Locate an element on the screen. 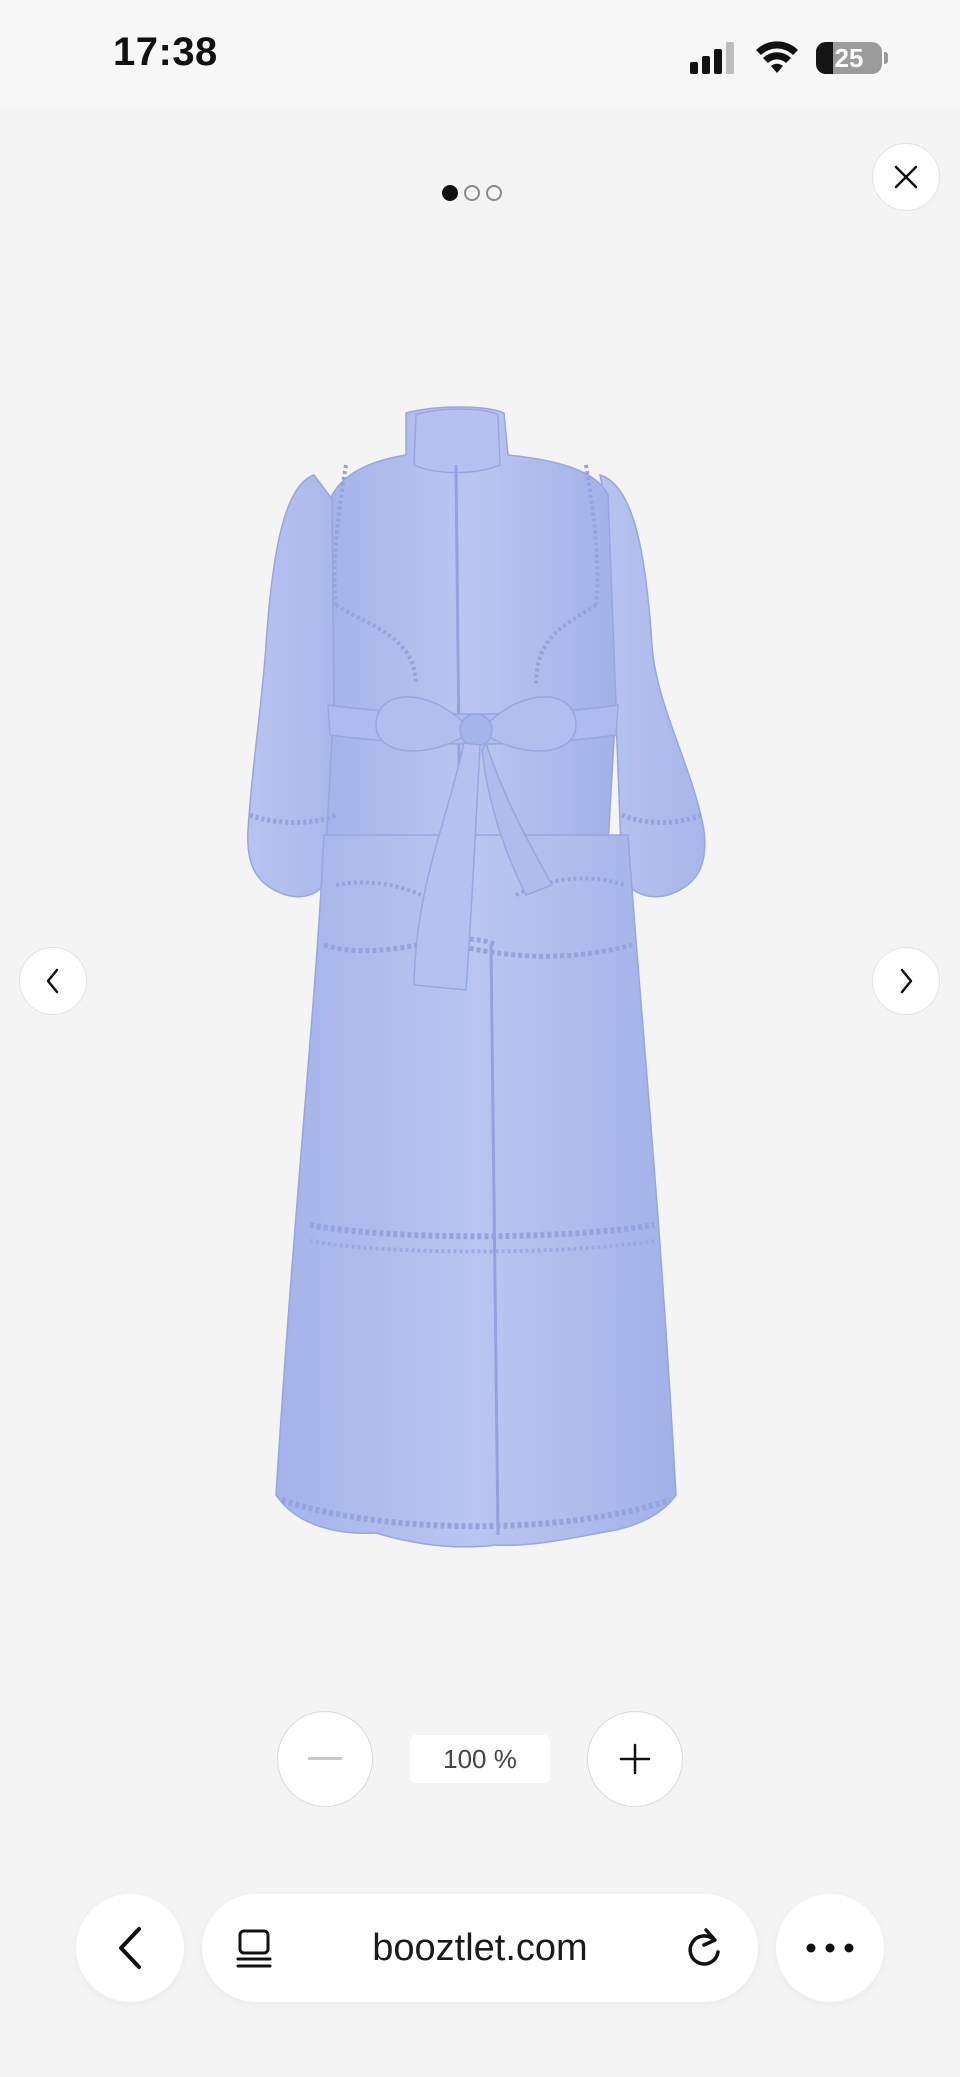 Image resolution: width=960 pixels, height=2077 pixels. plus-icon is located at coordinates (635, 1759).